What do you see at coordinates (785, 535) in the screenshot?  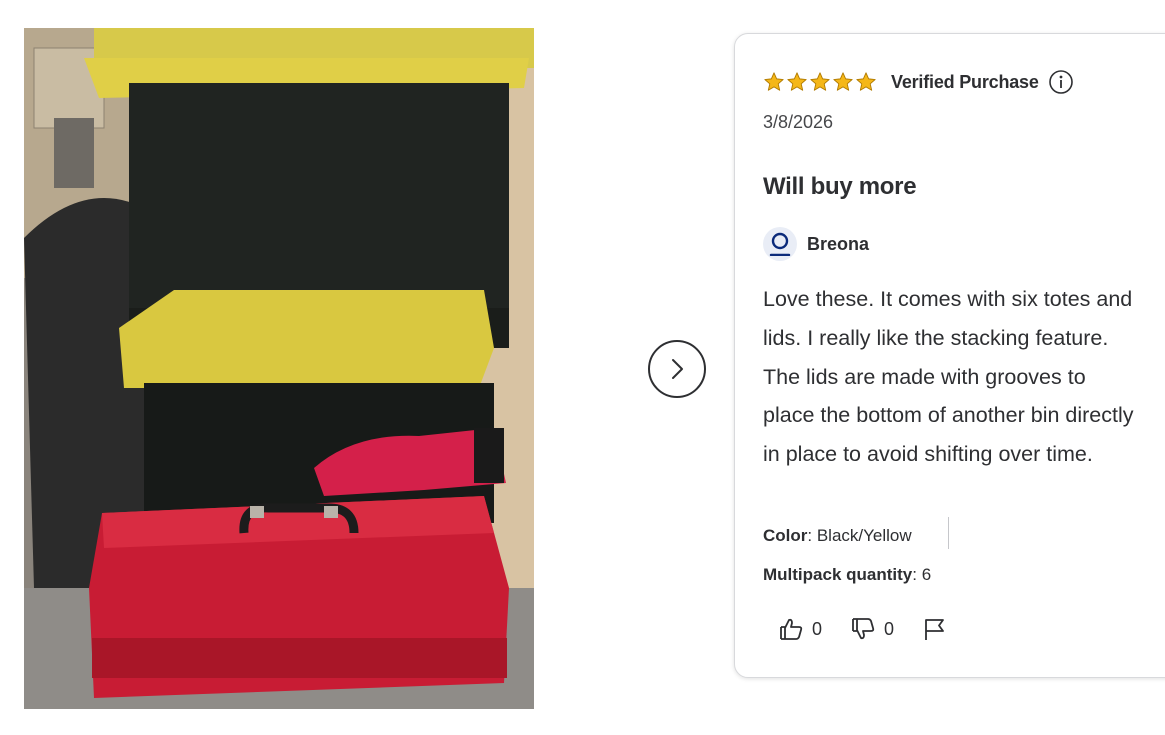 I see `attribute-color-label: Color` at bounding box center [785, 535].